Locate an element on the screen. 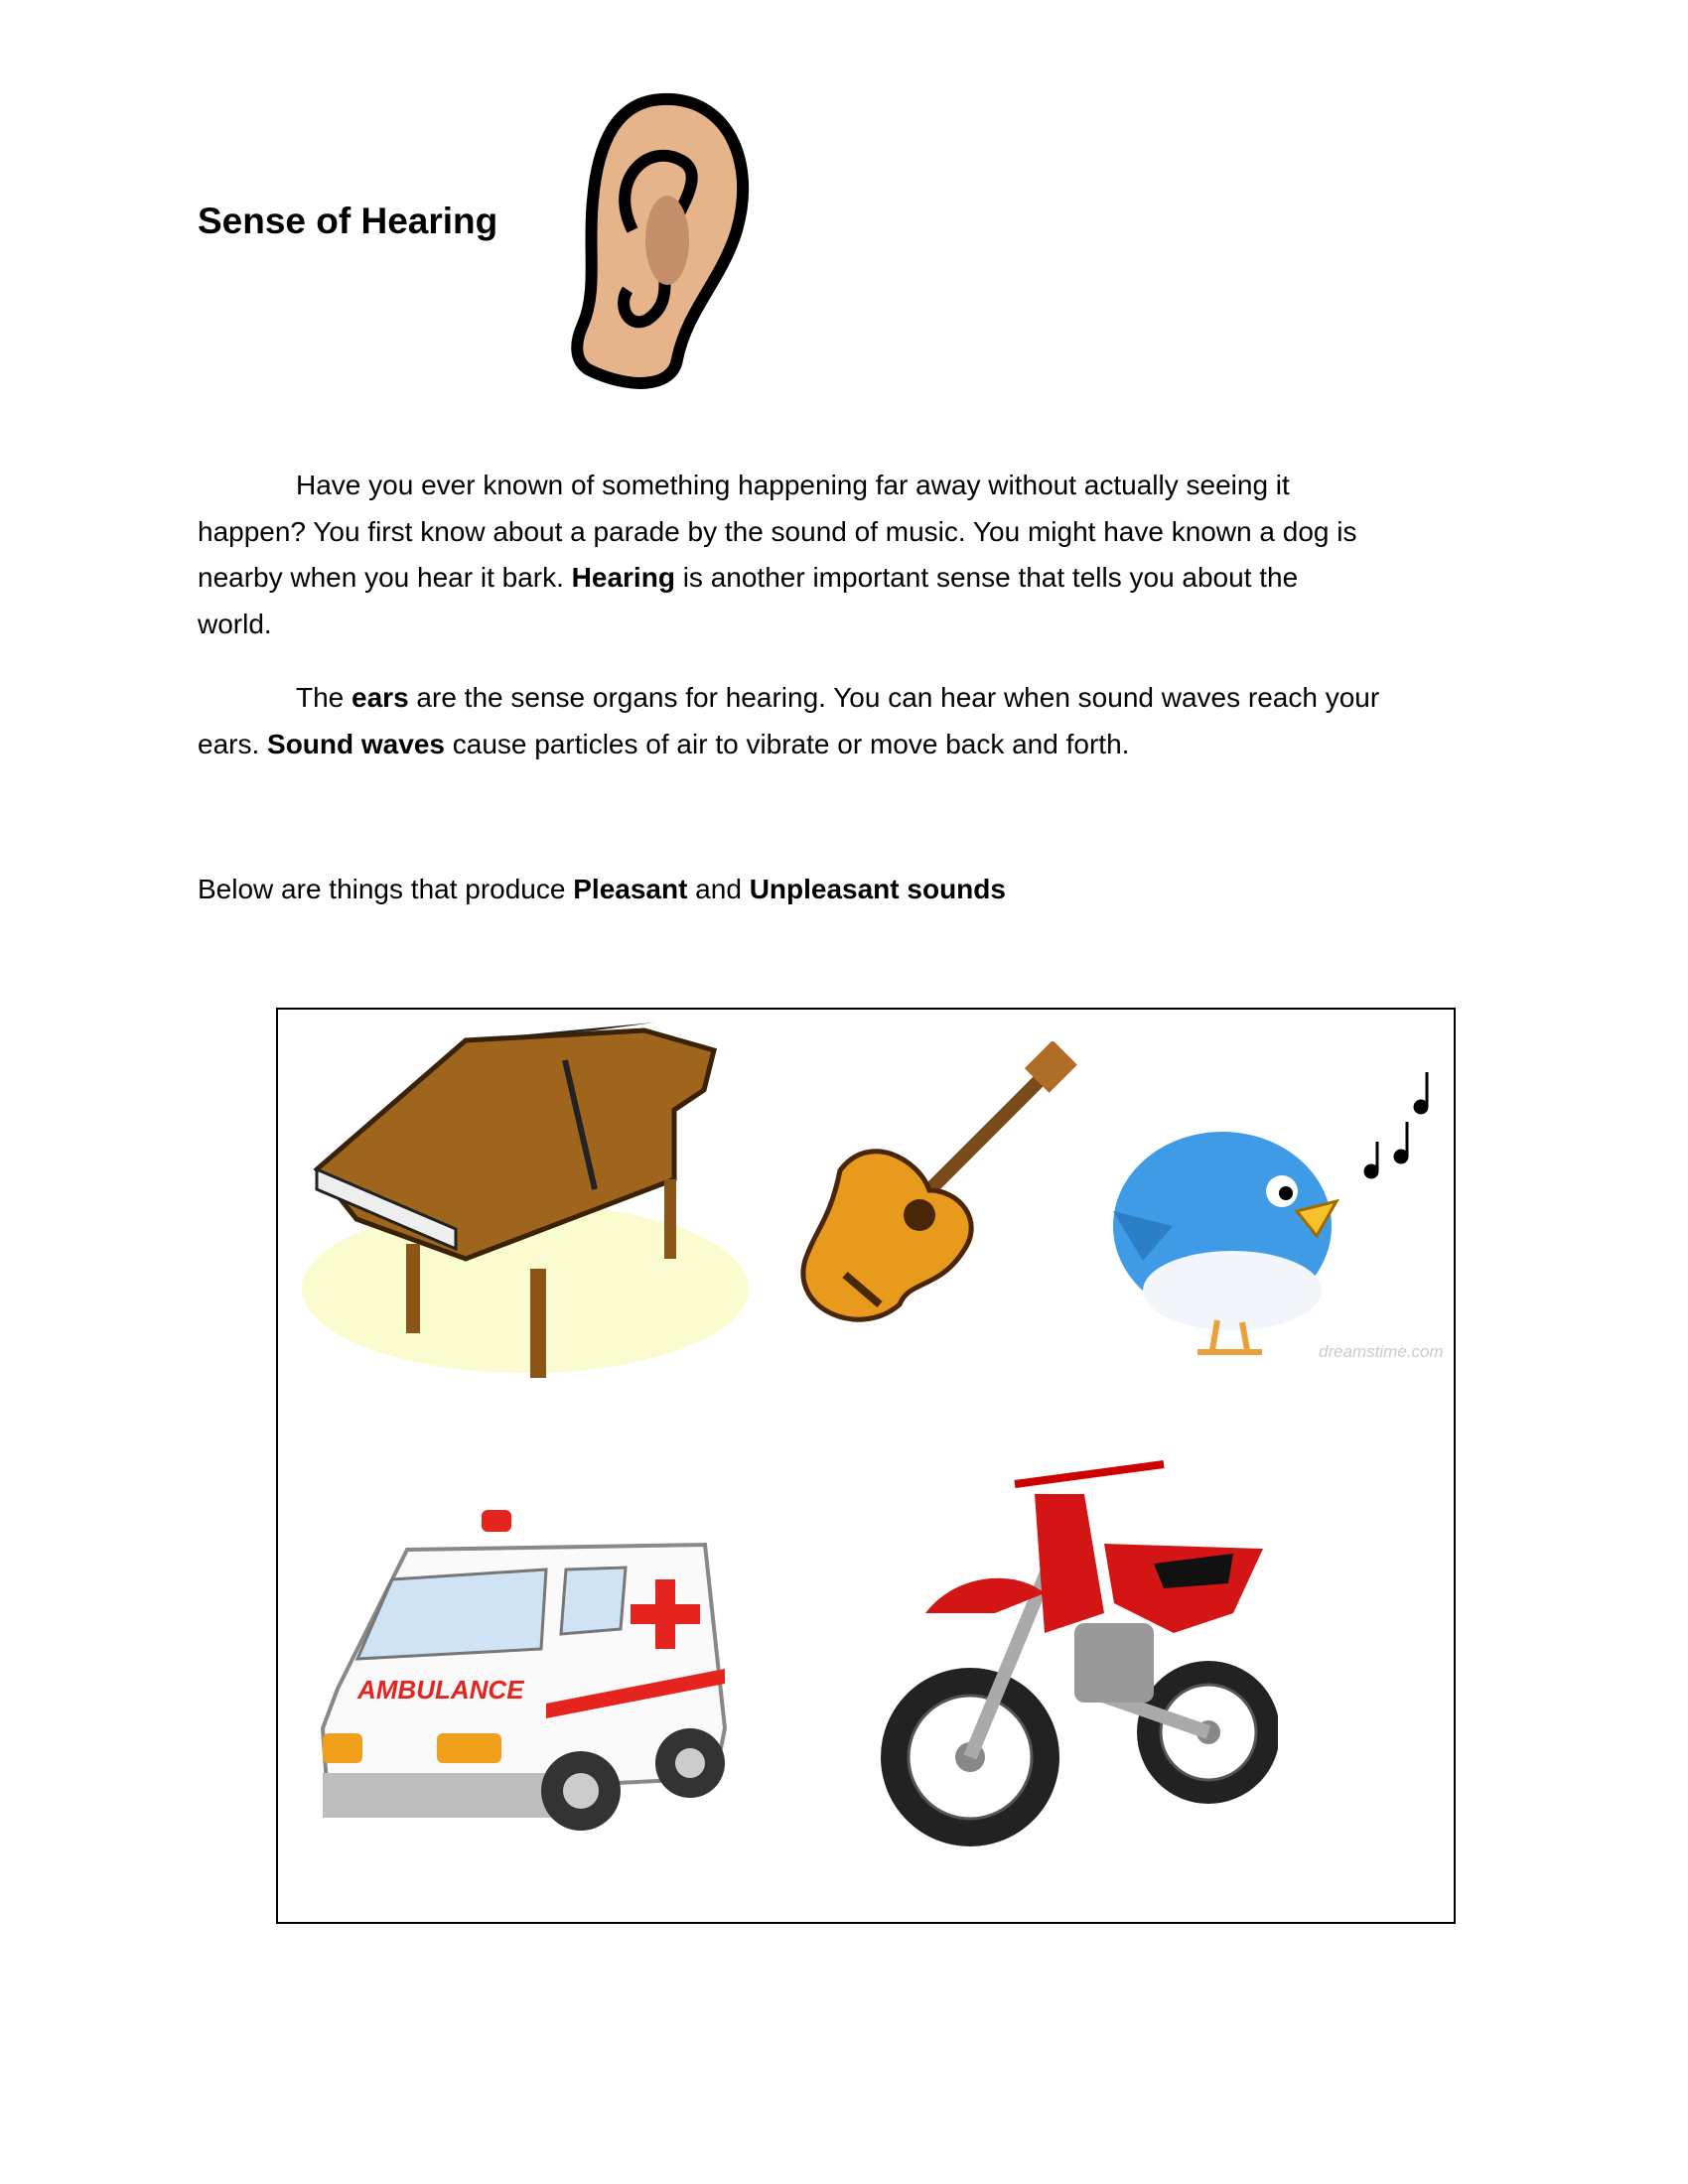 This screenshot has height=2184, width=1688. bold-term: Hearing is located at coordinates (623, 577).